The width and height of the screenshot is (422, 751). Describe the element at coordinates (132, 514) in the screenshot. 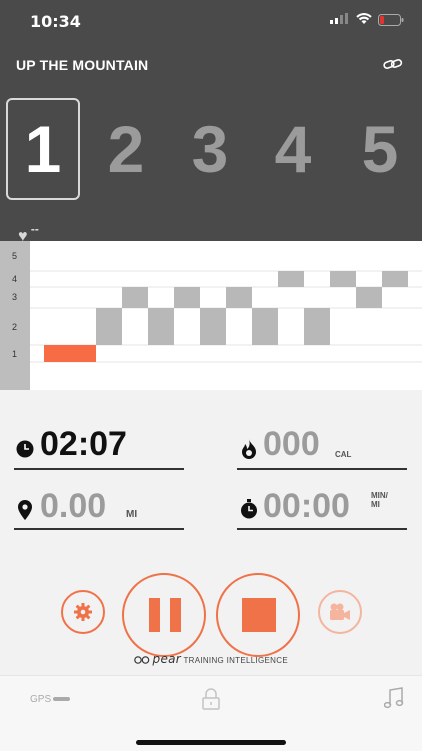

I see `distance-unit: MI` at that location.